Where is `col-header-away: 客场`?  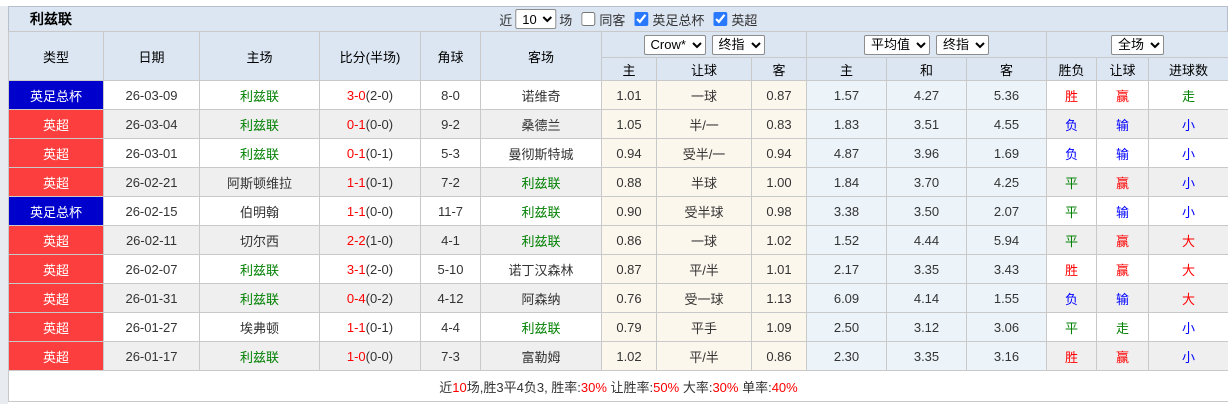
col-header-away: 客场 is located at coordinates (541, 56).